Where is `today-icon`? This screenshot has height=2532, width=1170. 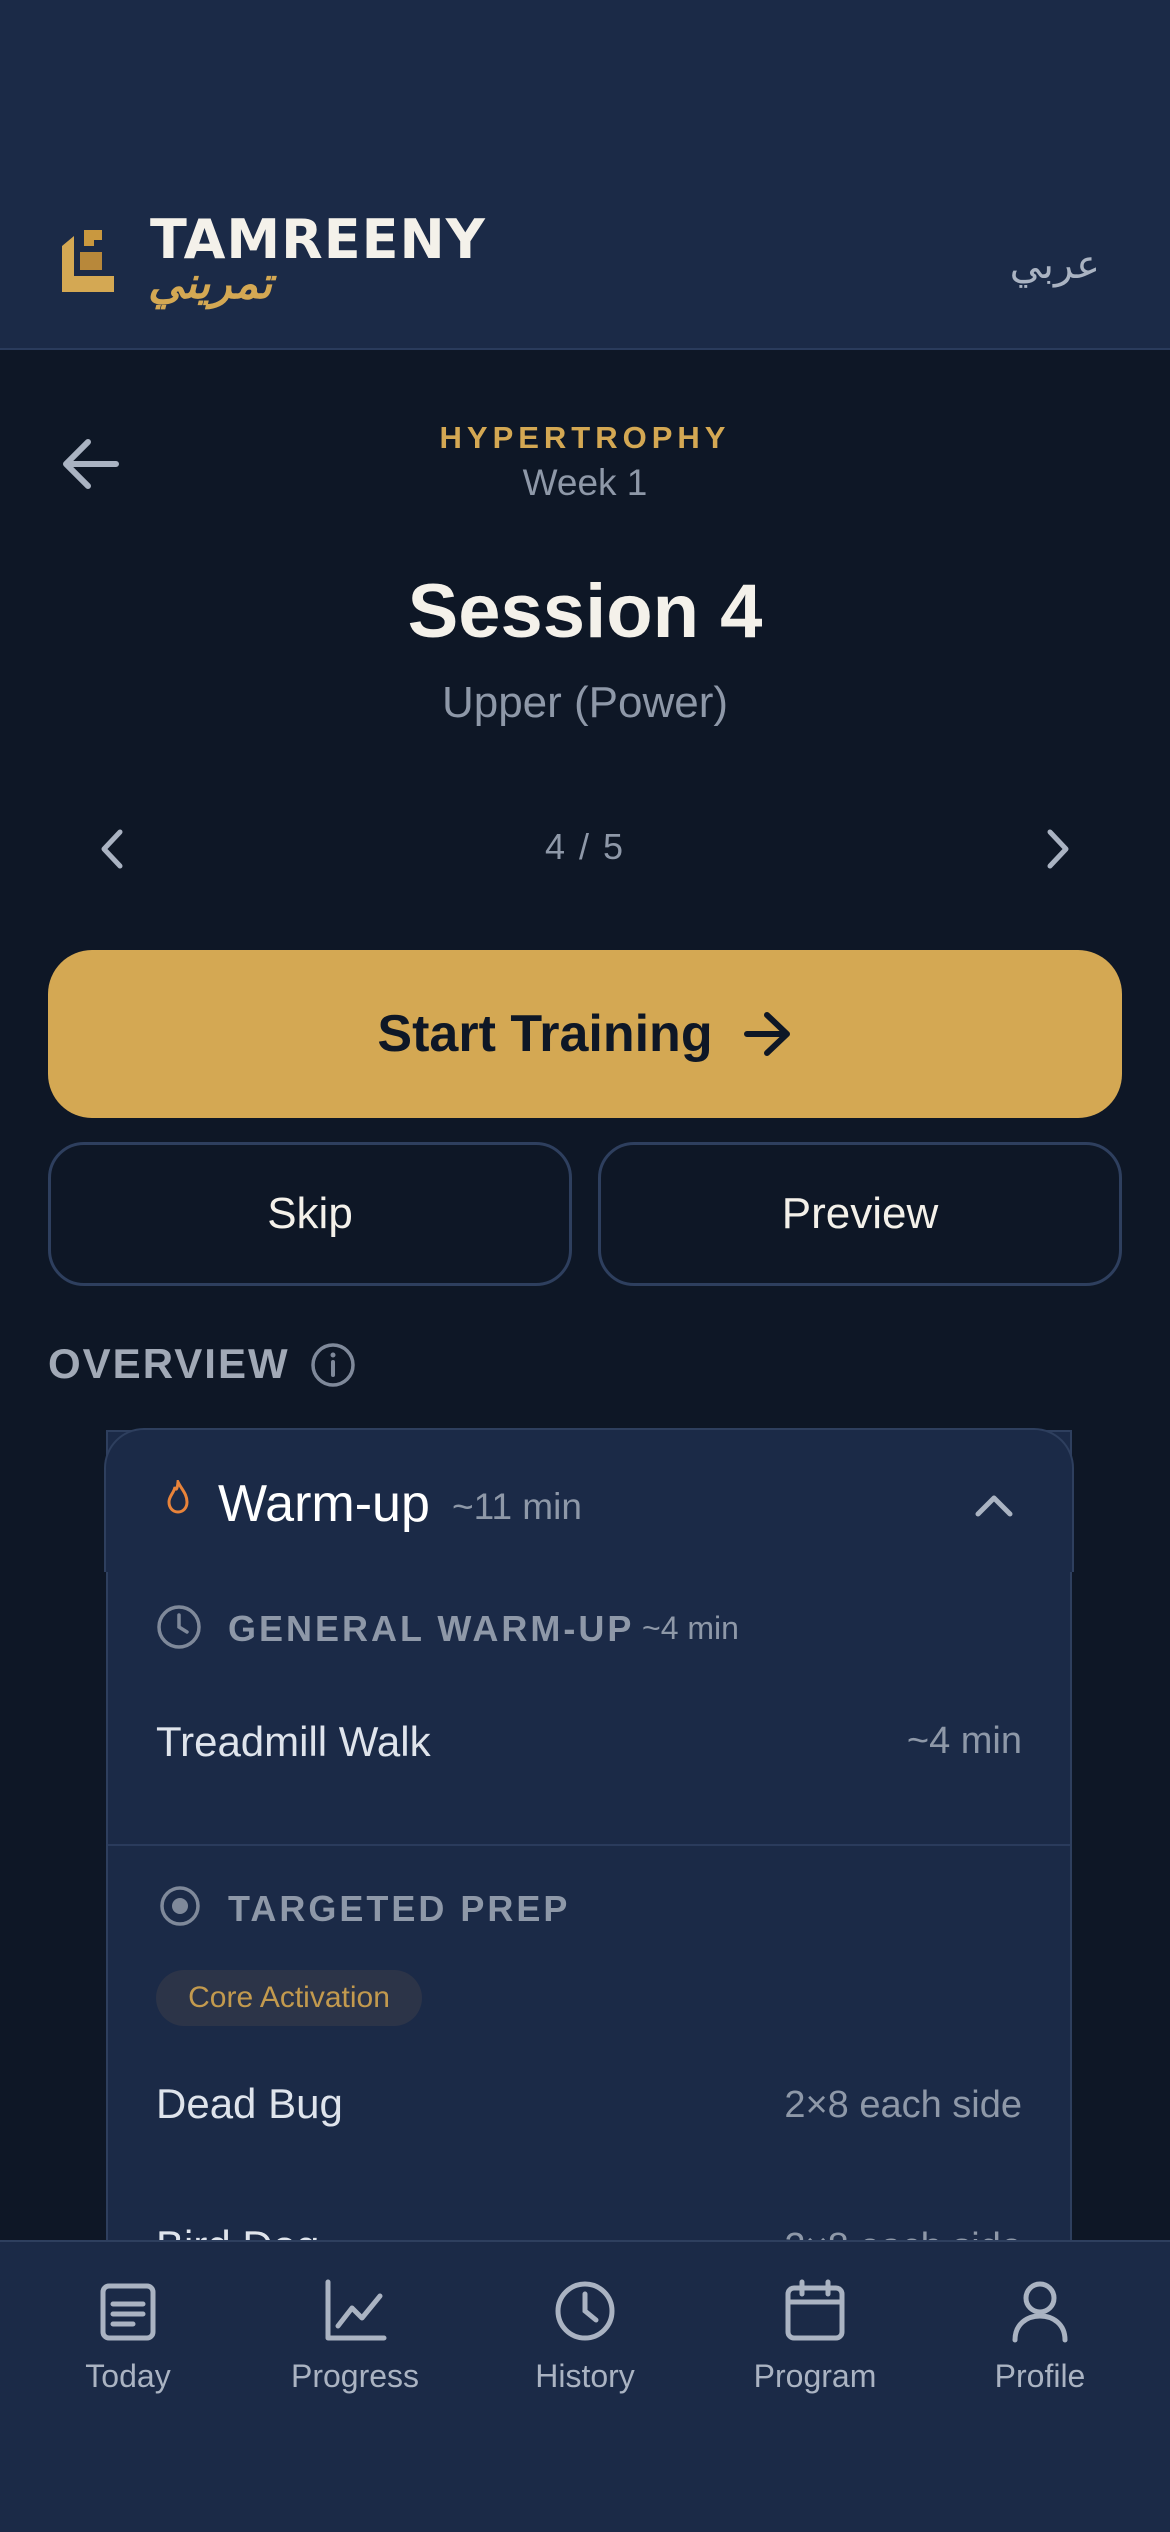
today-icon is located at coordinates (128, 2312).